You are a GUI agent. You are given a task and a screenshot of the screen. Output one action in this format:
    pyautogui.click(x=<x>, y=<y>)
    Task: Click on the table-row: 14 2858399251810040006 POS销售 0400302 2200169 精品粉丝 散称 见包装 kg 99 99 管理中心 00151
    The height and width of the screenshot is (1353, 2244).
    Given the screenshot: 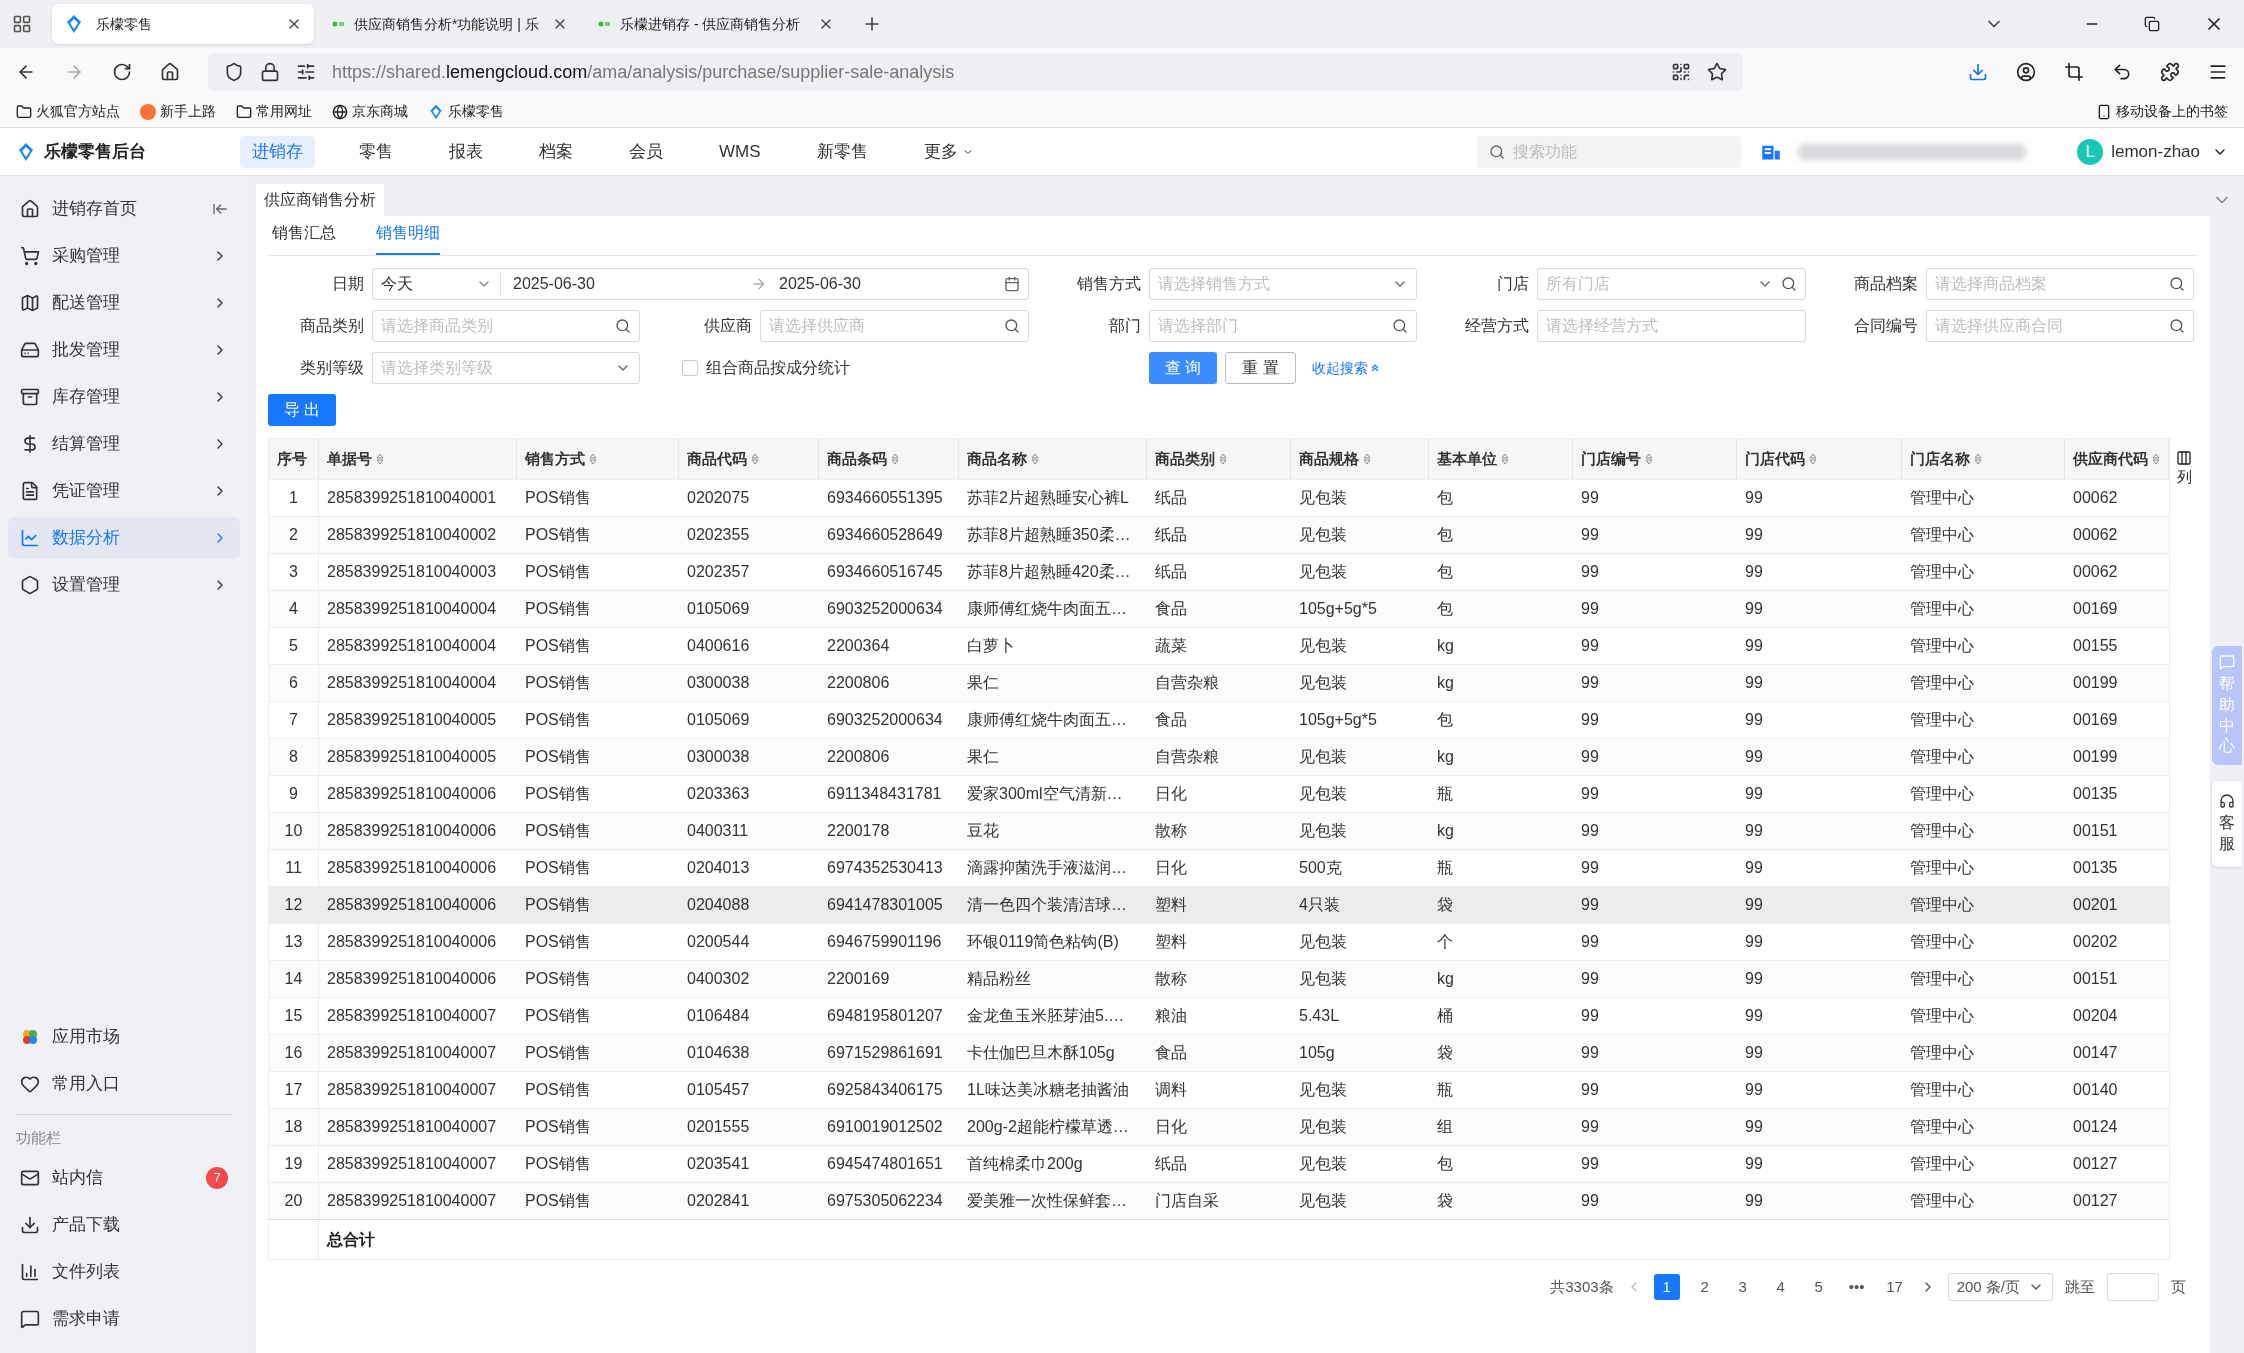 What is the action you would take?
    pyautogui.click(x=1219, y=978)
    